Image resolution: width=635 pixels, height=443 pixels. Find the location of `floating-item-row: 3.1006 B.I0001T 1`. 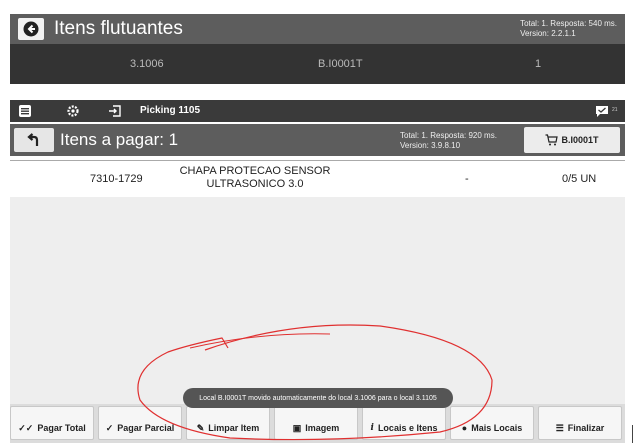

floating-item-row: 3.1006 B.I0001T 1 is located at coordinates (317, 64).